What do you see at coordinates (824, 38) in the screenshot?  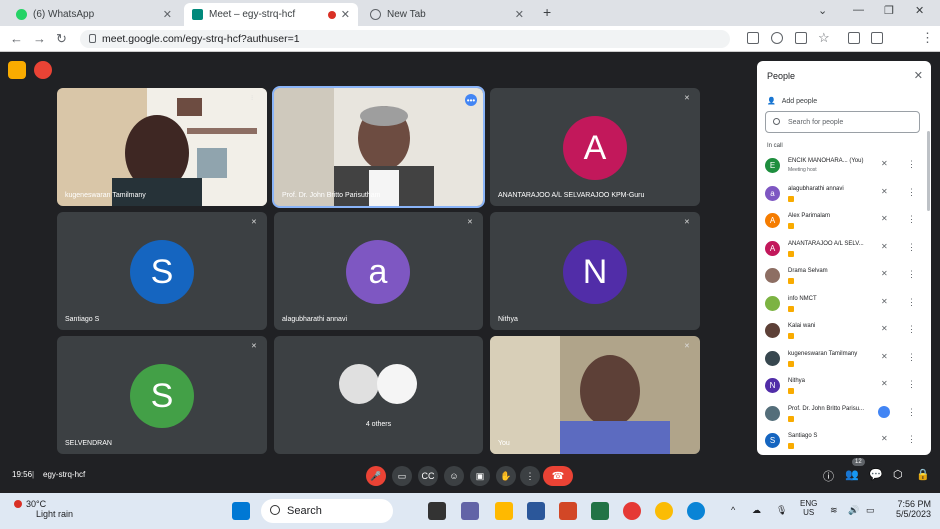 I see `bookmark-star-icon: ☆` at bounding box center [824, 38].